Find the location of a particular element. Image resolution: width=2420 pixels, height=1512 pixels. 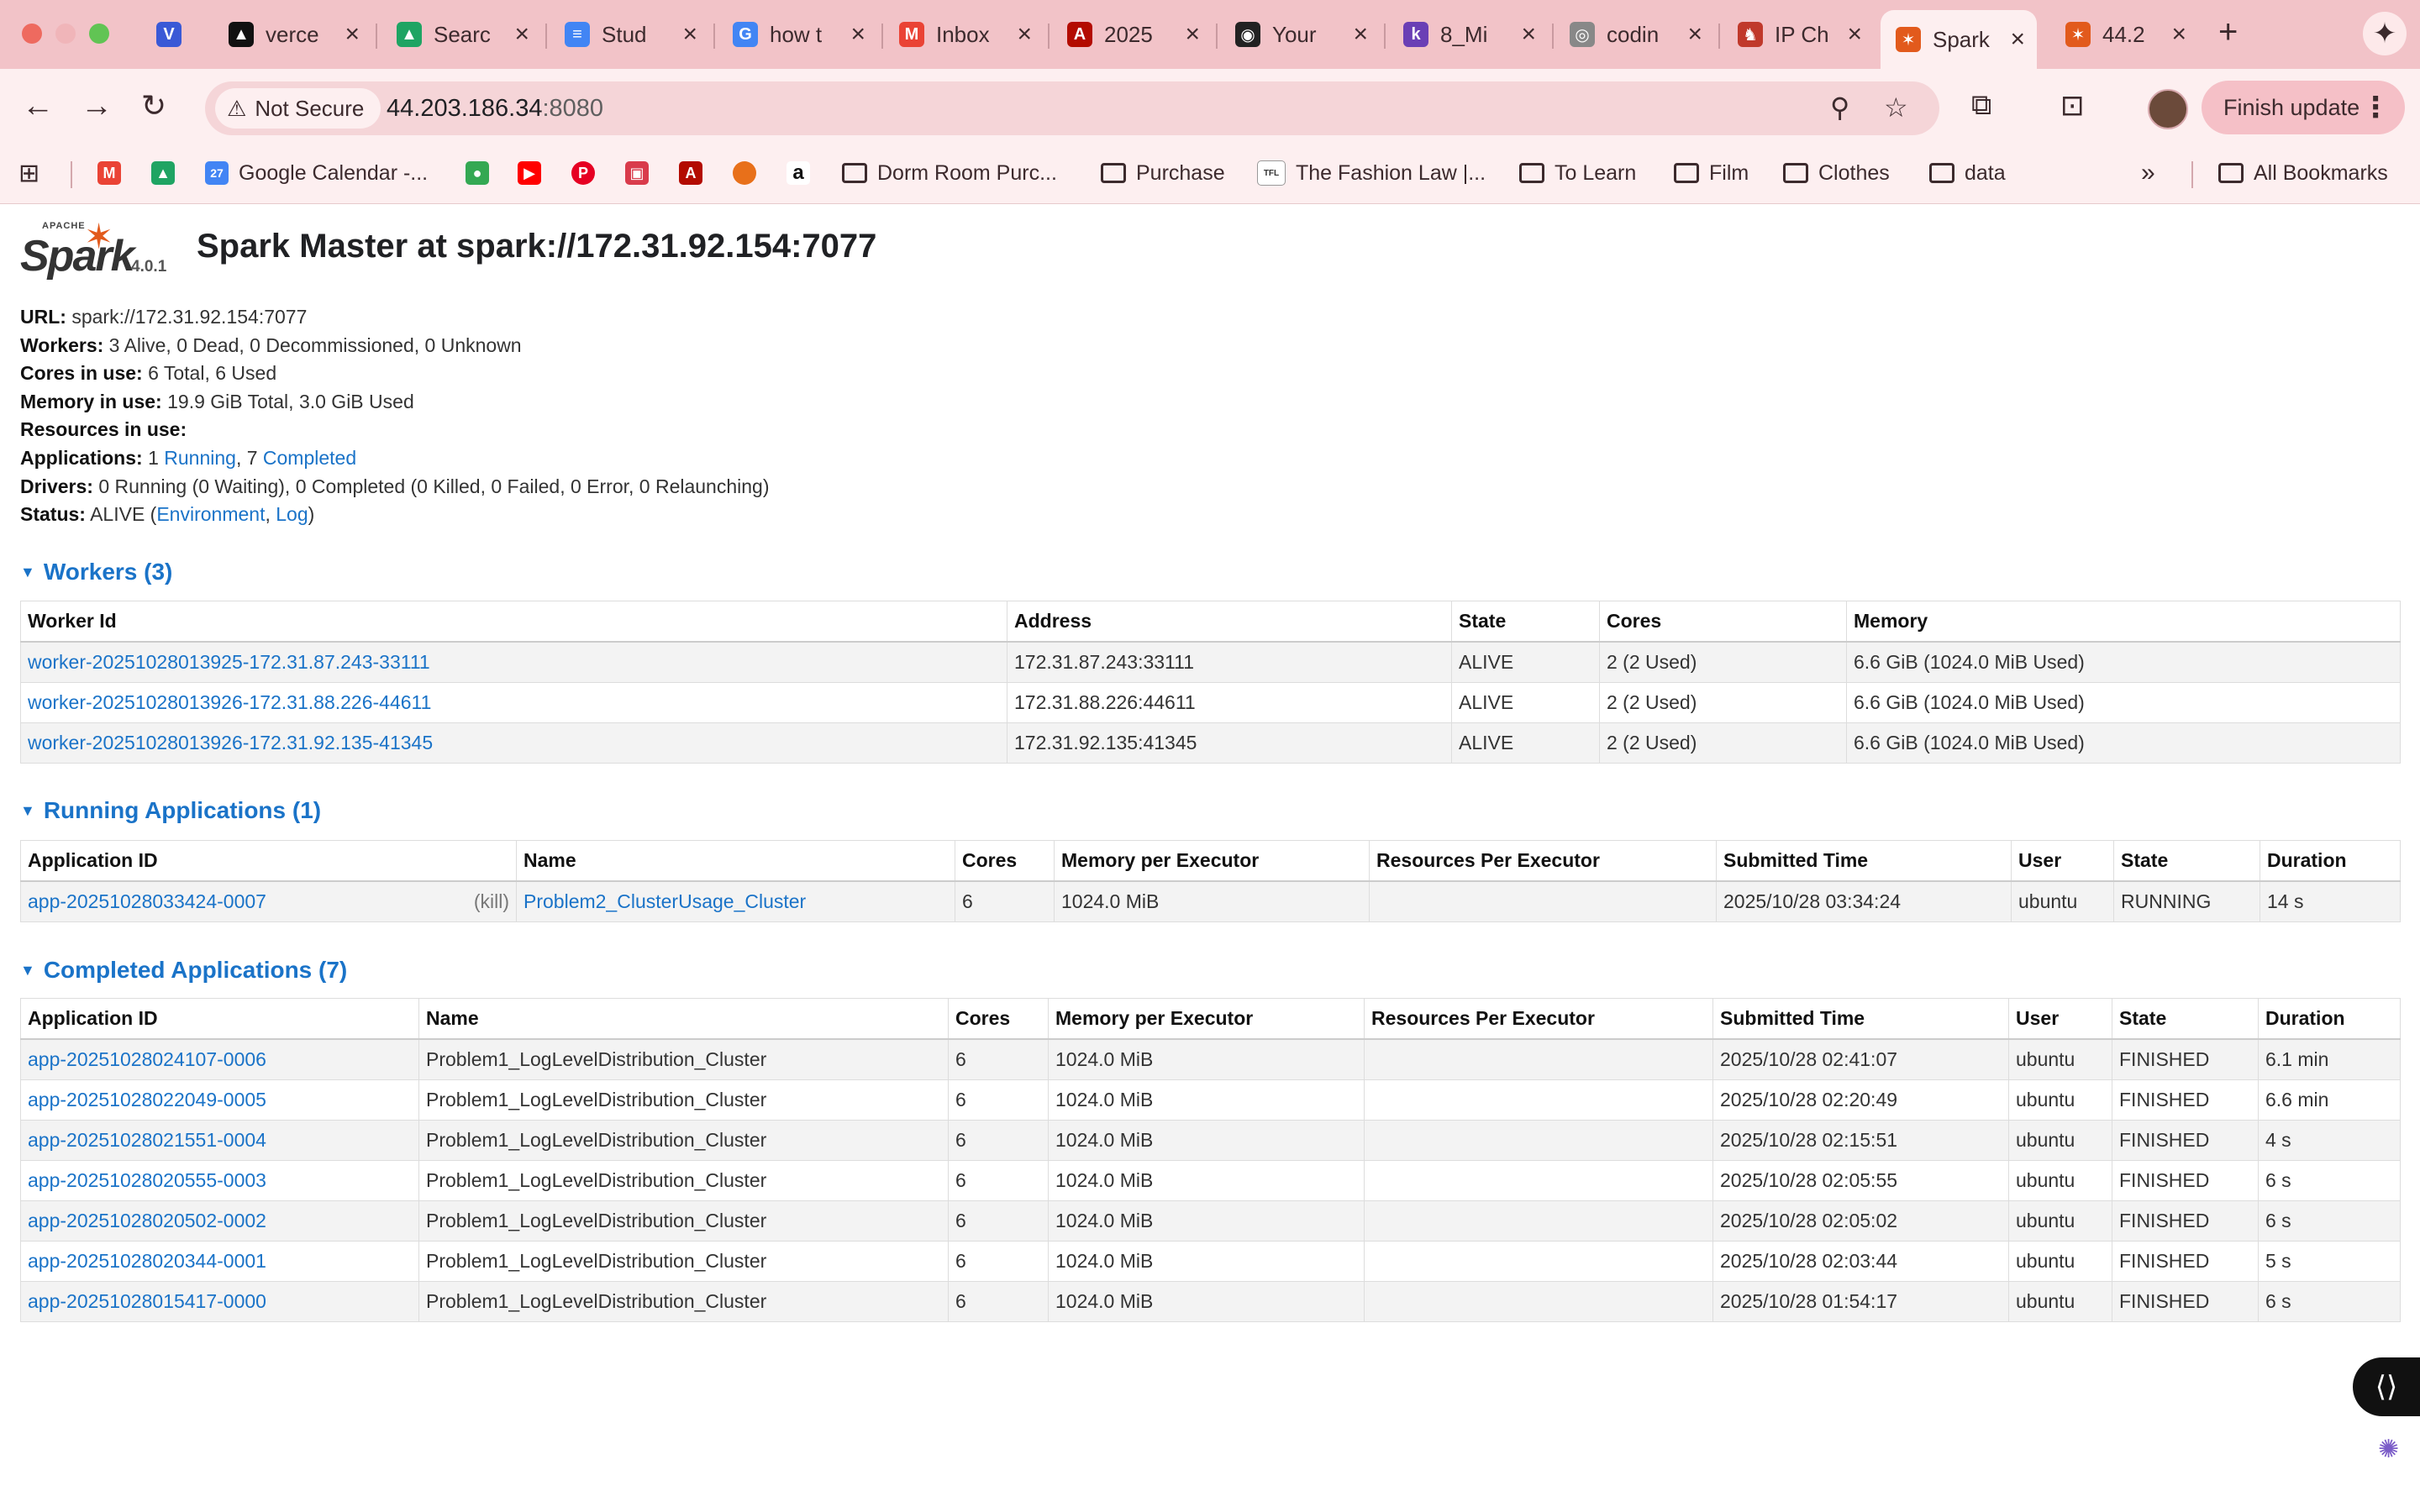

tab-6: A 2025 × is located at coordinates (1132, 34).